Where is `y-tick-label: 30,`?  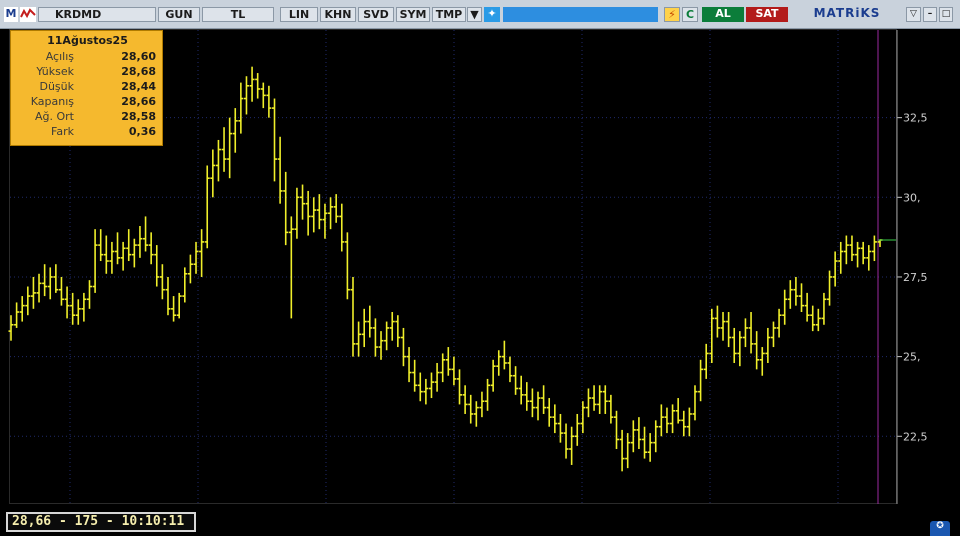 y-tick-label: 30, is located at coordinates (912, 197).